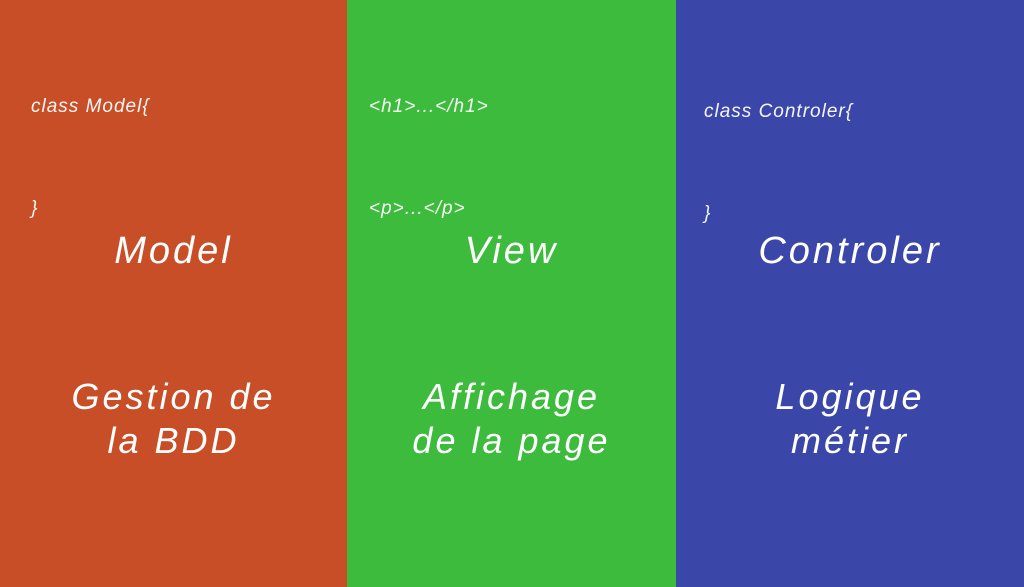 The image size is (1024, 587). Describe the element at coordinates (850, 440) in the screenshot. I see `controler-description-line-2: métier` at that location.